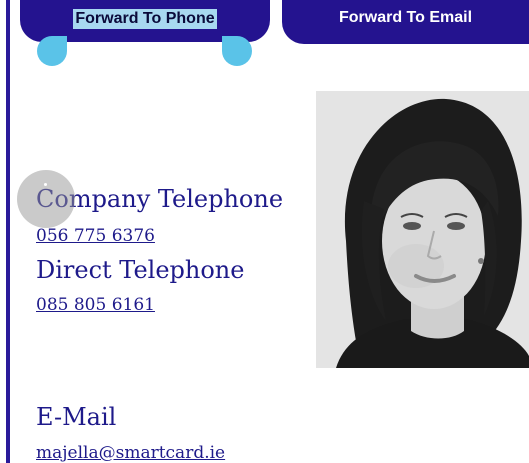 The height and width of the screenshot is (463, 529). I want to click on email-label: E-Mail, so click(76, 417).